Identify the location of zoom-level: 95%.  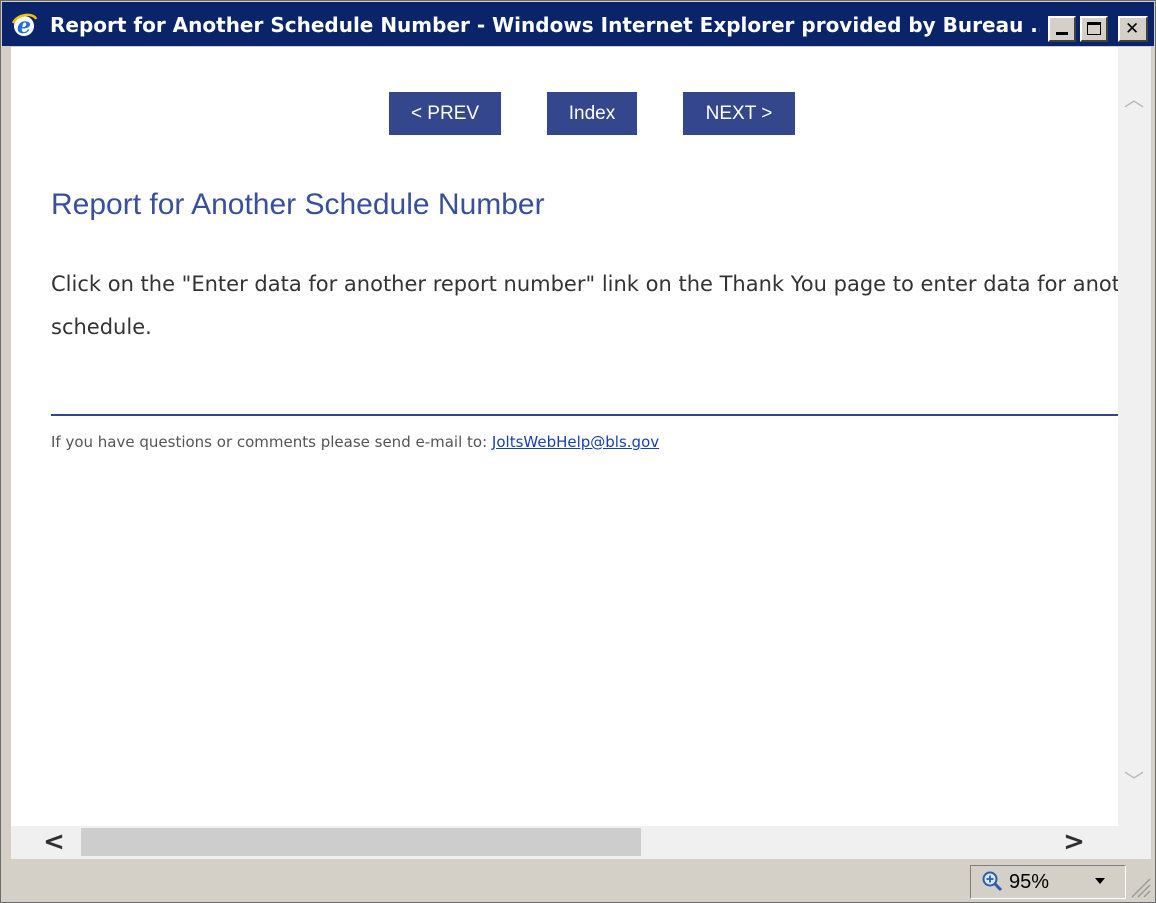
(1029, 882).